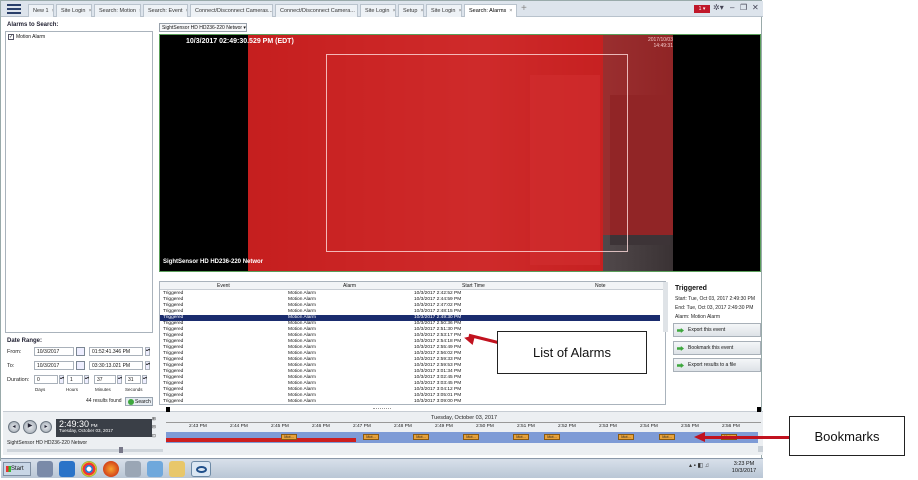 The image size is (918, 480). I want to click on notification-badge: 1 ▾, so click(702, 9).